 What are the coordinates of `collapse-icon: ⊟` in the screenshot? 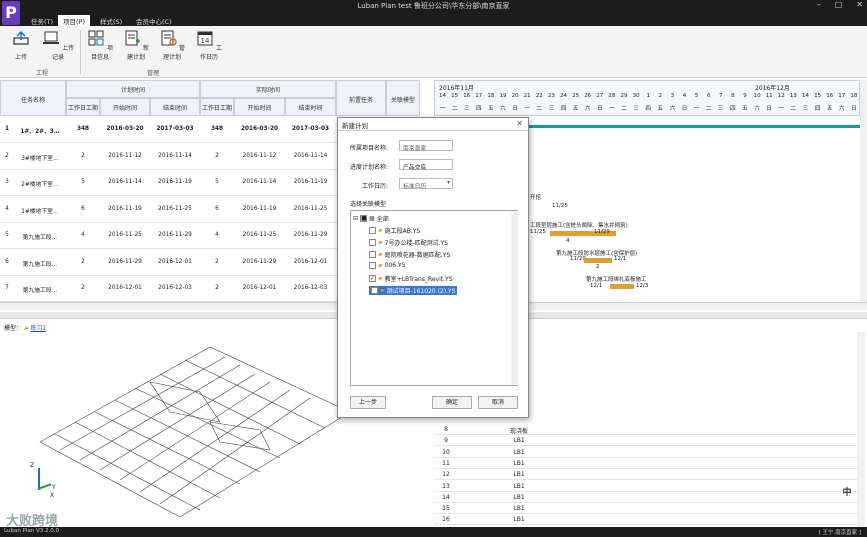 It's located at (355, 218).